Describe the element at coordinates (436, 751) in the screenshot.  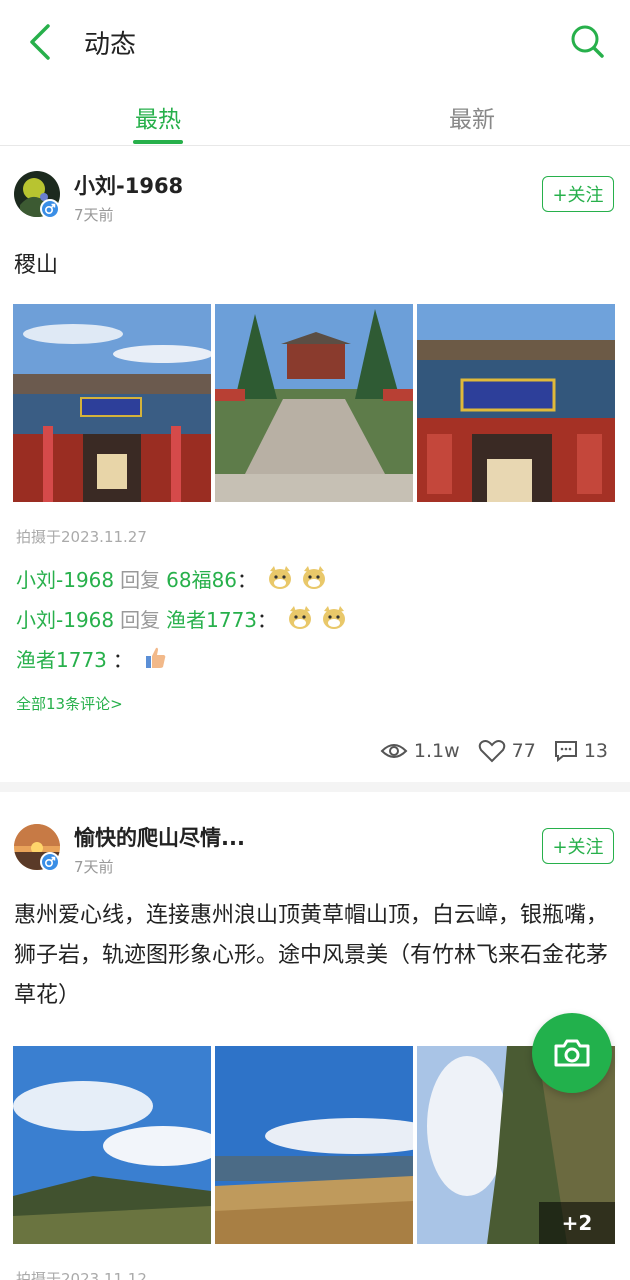
I see `views-count: 1.1w` at that location.